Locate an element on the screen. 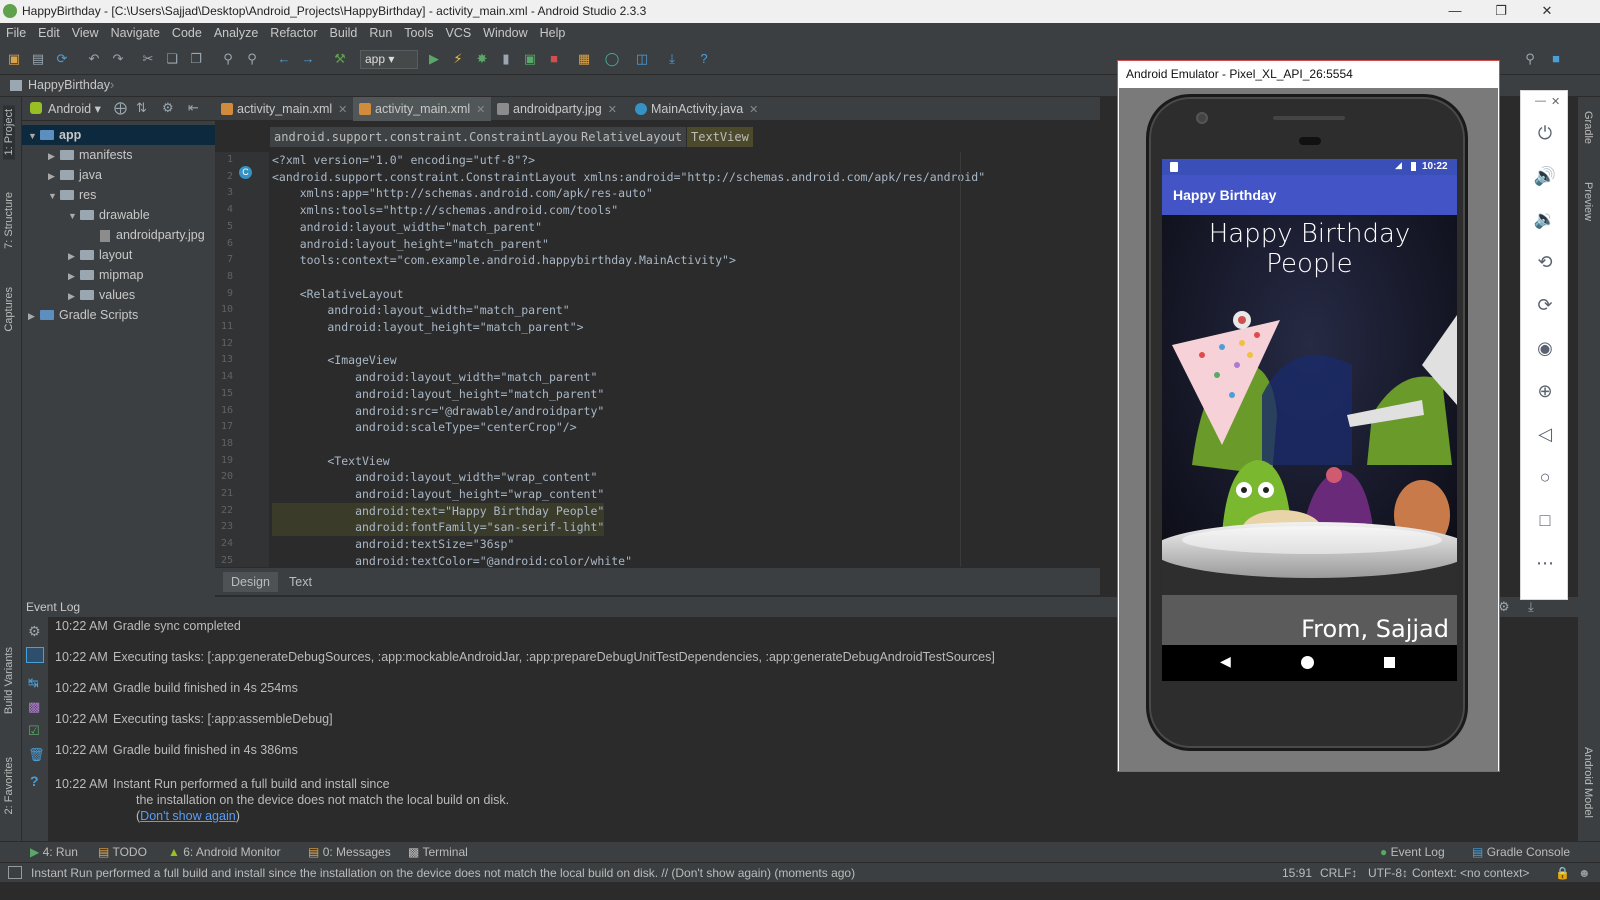  collapse-all-icon: ⇅ is located at coordinates (141, 108).